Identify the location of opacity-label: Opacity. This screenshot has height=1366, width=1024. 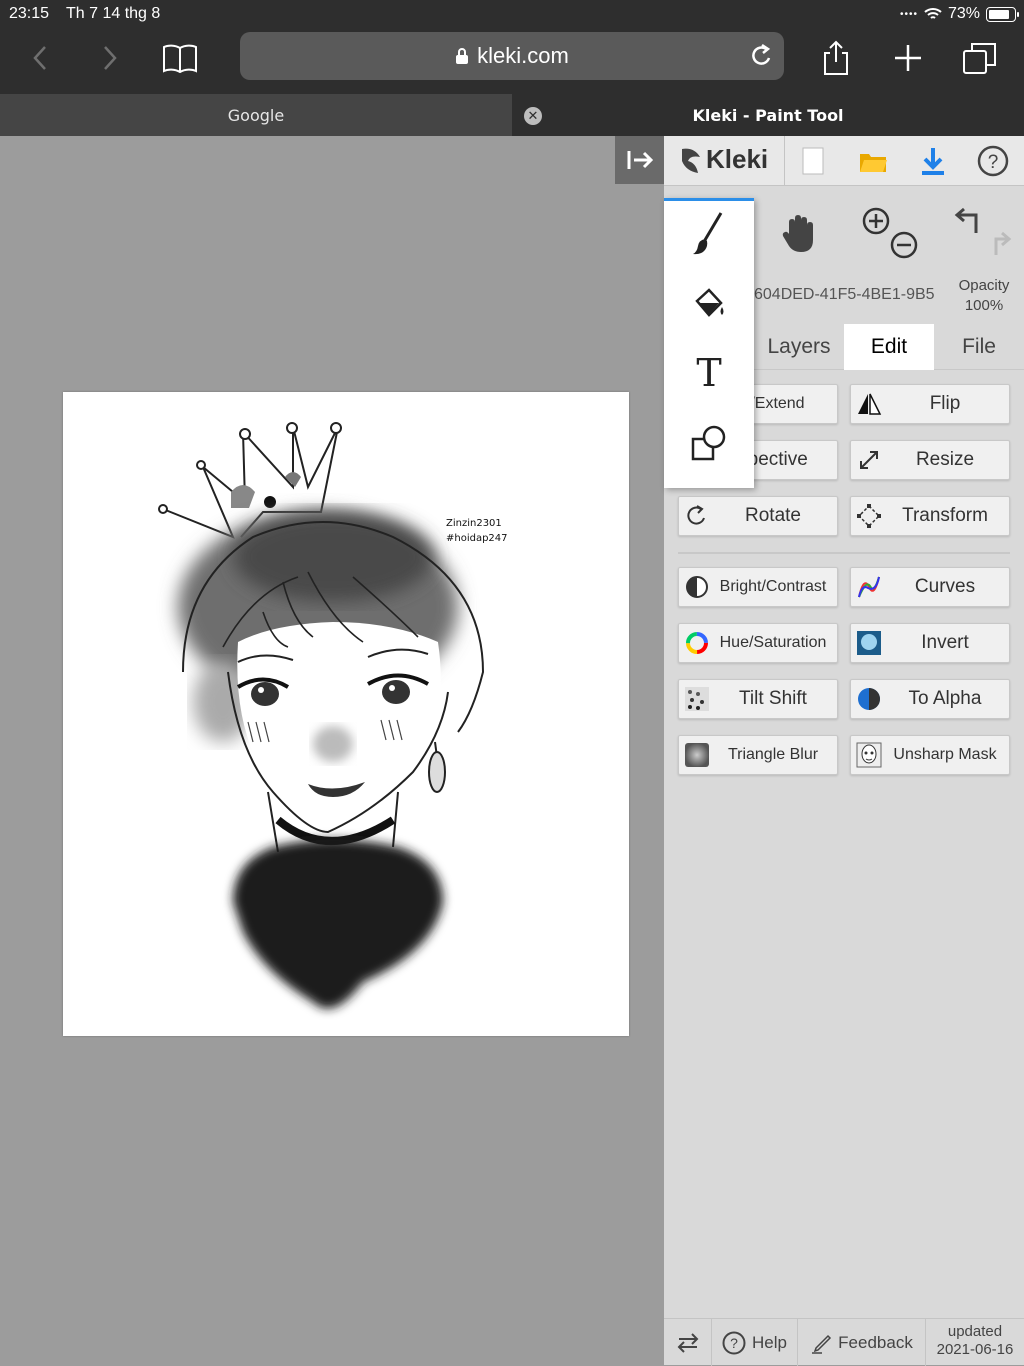
(984, 285).